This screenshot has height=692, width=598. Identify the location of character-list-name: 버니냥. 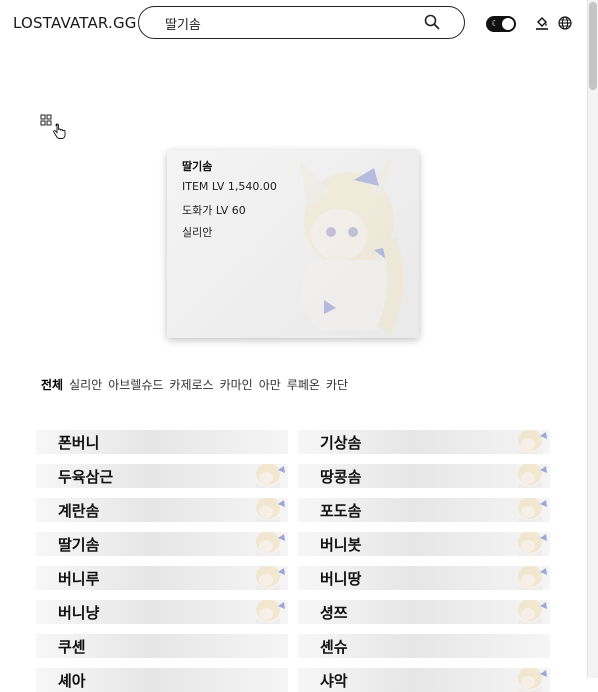
(79, 613).